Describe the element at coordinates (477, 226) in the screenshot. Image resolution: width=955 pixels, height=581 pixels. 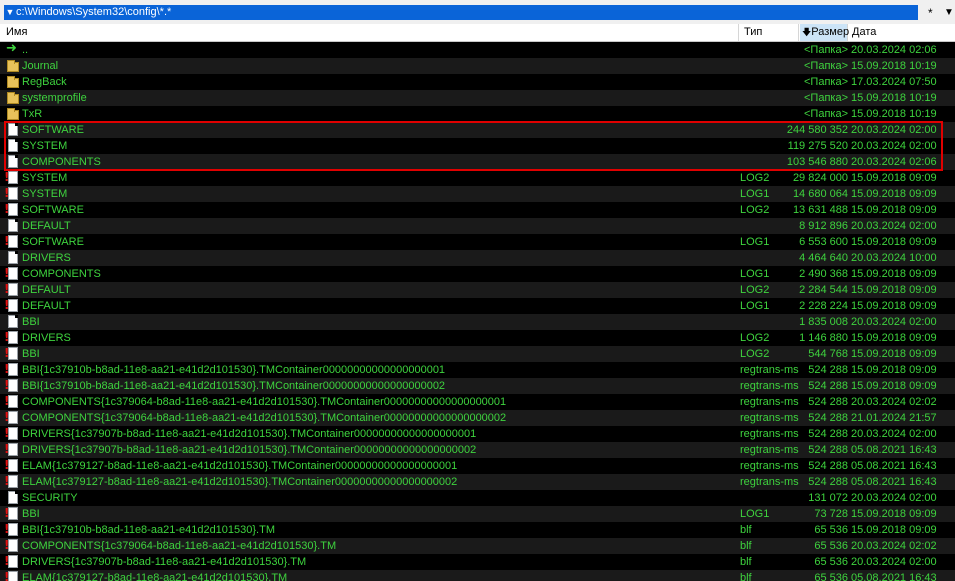
I see `file-row: DEFAULT 8 912 896 20.03.2024 02:00` at that location.